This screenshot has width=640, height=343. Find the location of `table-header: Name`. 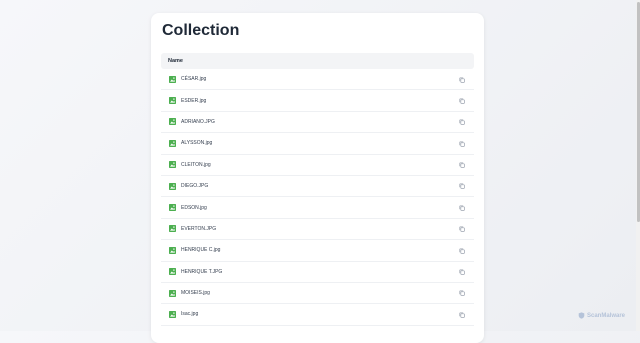

table-header: Name is located at coordinates (317, 61).